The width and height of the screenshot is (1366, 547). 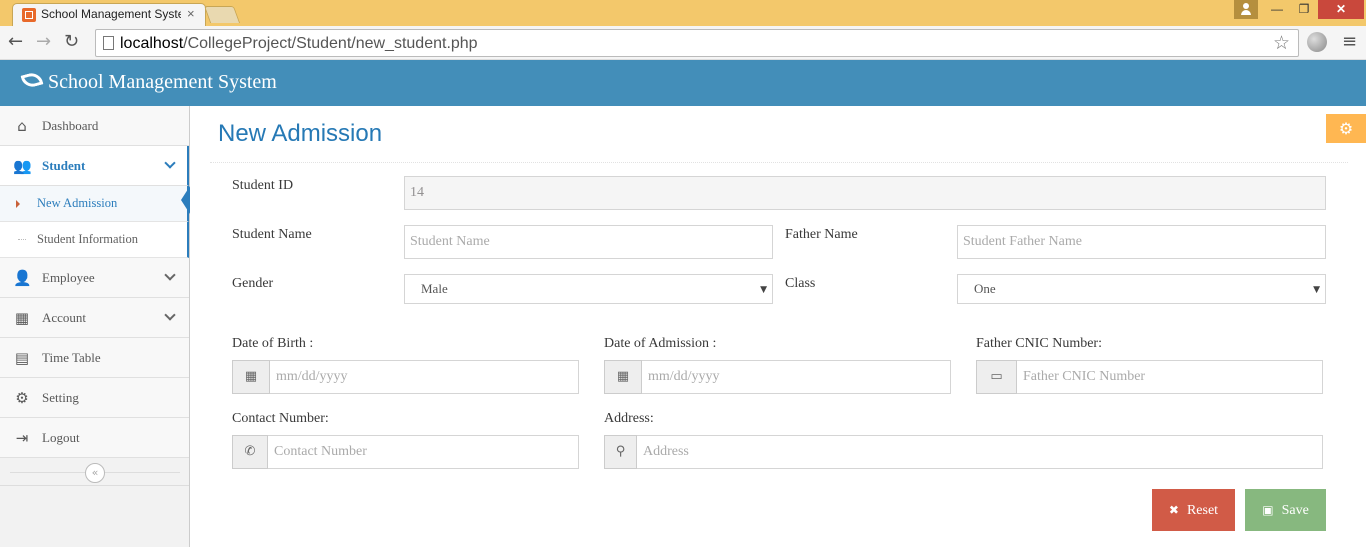 I want to click on collapse-sidebar-icon: «, so click(x=95, y=473).